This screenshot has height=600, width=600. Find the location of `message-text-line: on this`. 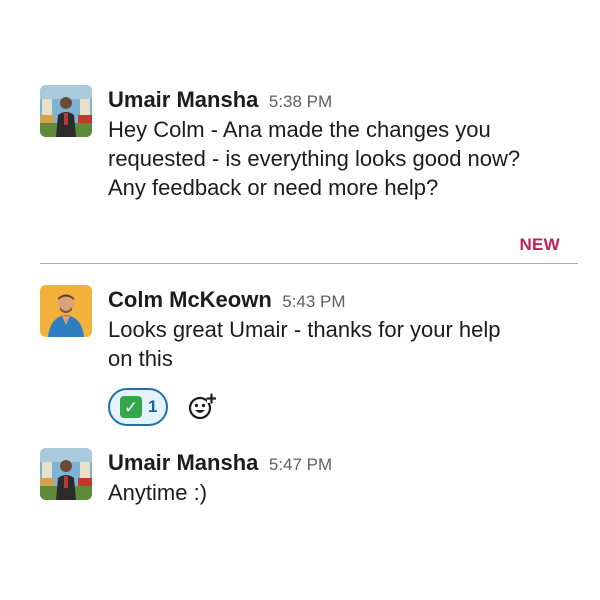

message-text-line: on this is located at coordinates (140, 358).